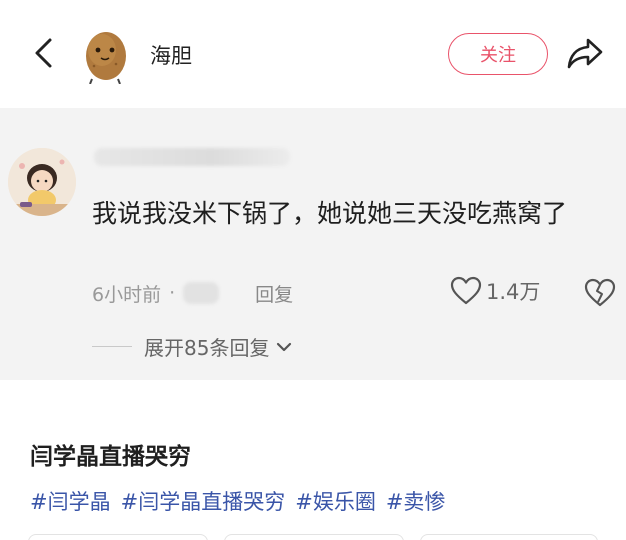 The height and width of the screenshot is (540, 626). What do you see at coordinates (466, 290) in the screenshot?
I see `heart-icon` at bounding box center [466, 290].